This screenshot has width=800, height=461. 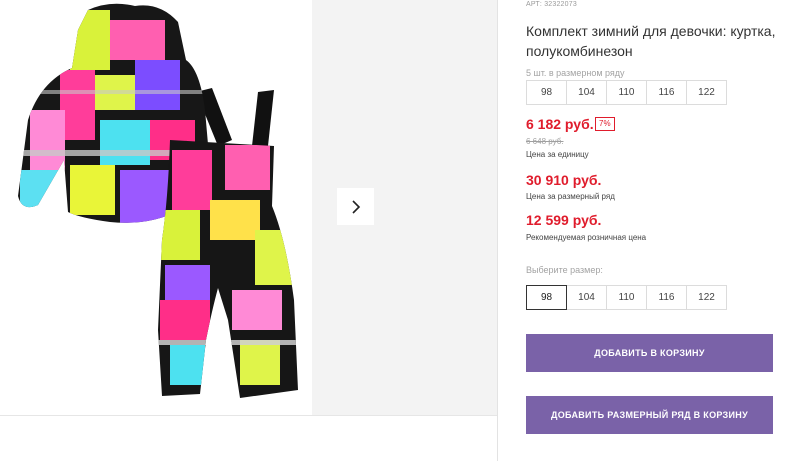 What do you see at coordinates (497, 230) in the screenshot?
I see `column-divider` at bounding box center [497, 230].